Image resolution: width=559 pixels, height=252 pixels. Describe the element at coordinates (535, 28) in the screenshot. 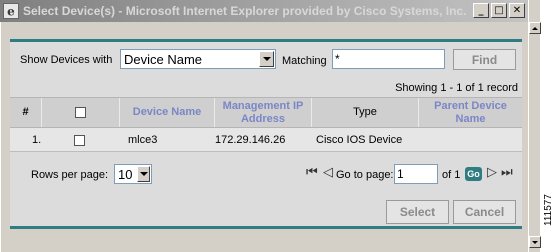

I see `scroll-up-icon` at that location.